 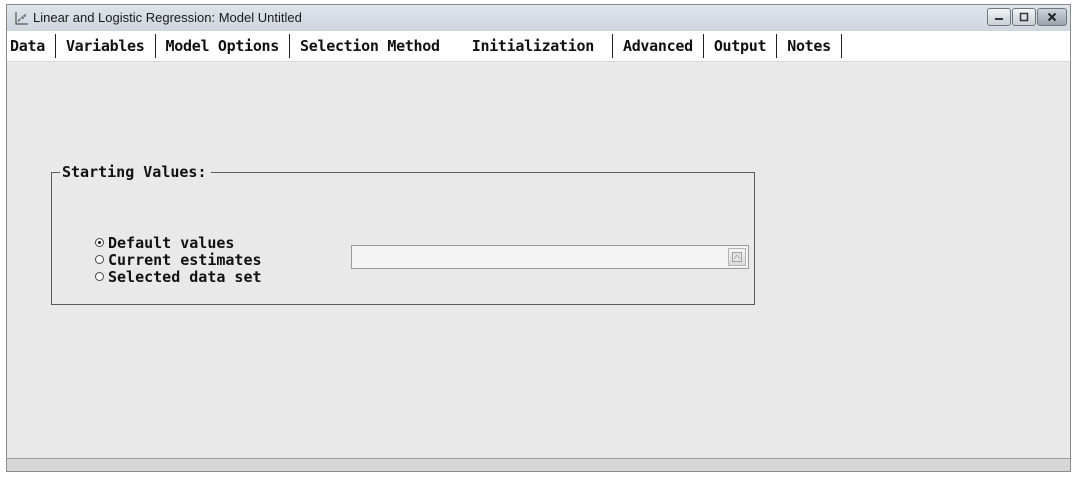 I want to click on radio-label-default-values: Default values, so click(x=171, y=242).